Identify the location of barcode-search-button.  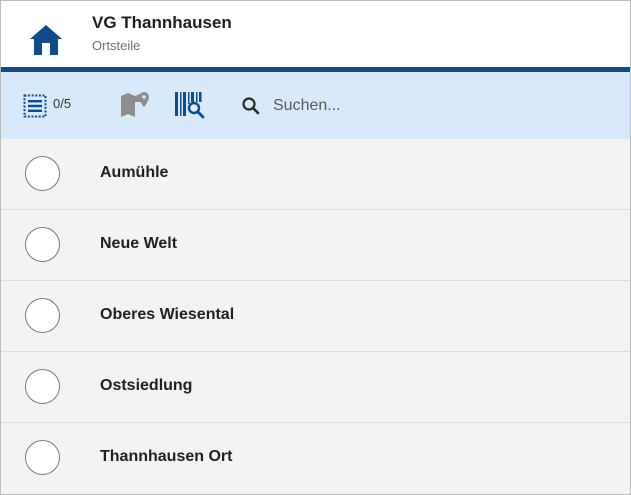
(190, 105).